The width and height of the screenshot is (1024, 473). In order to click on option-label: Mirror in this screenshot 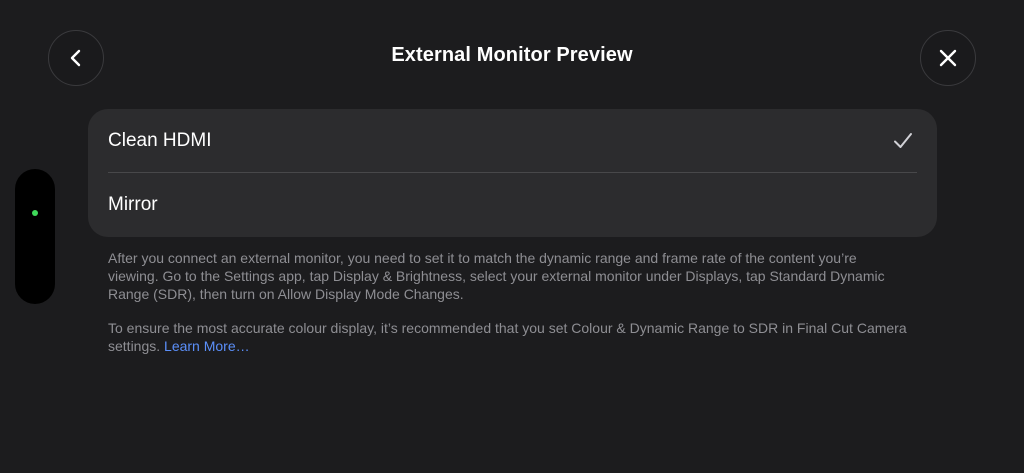, I will do `click(133, 204)`.